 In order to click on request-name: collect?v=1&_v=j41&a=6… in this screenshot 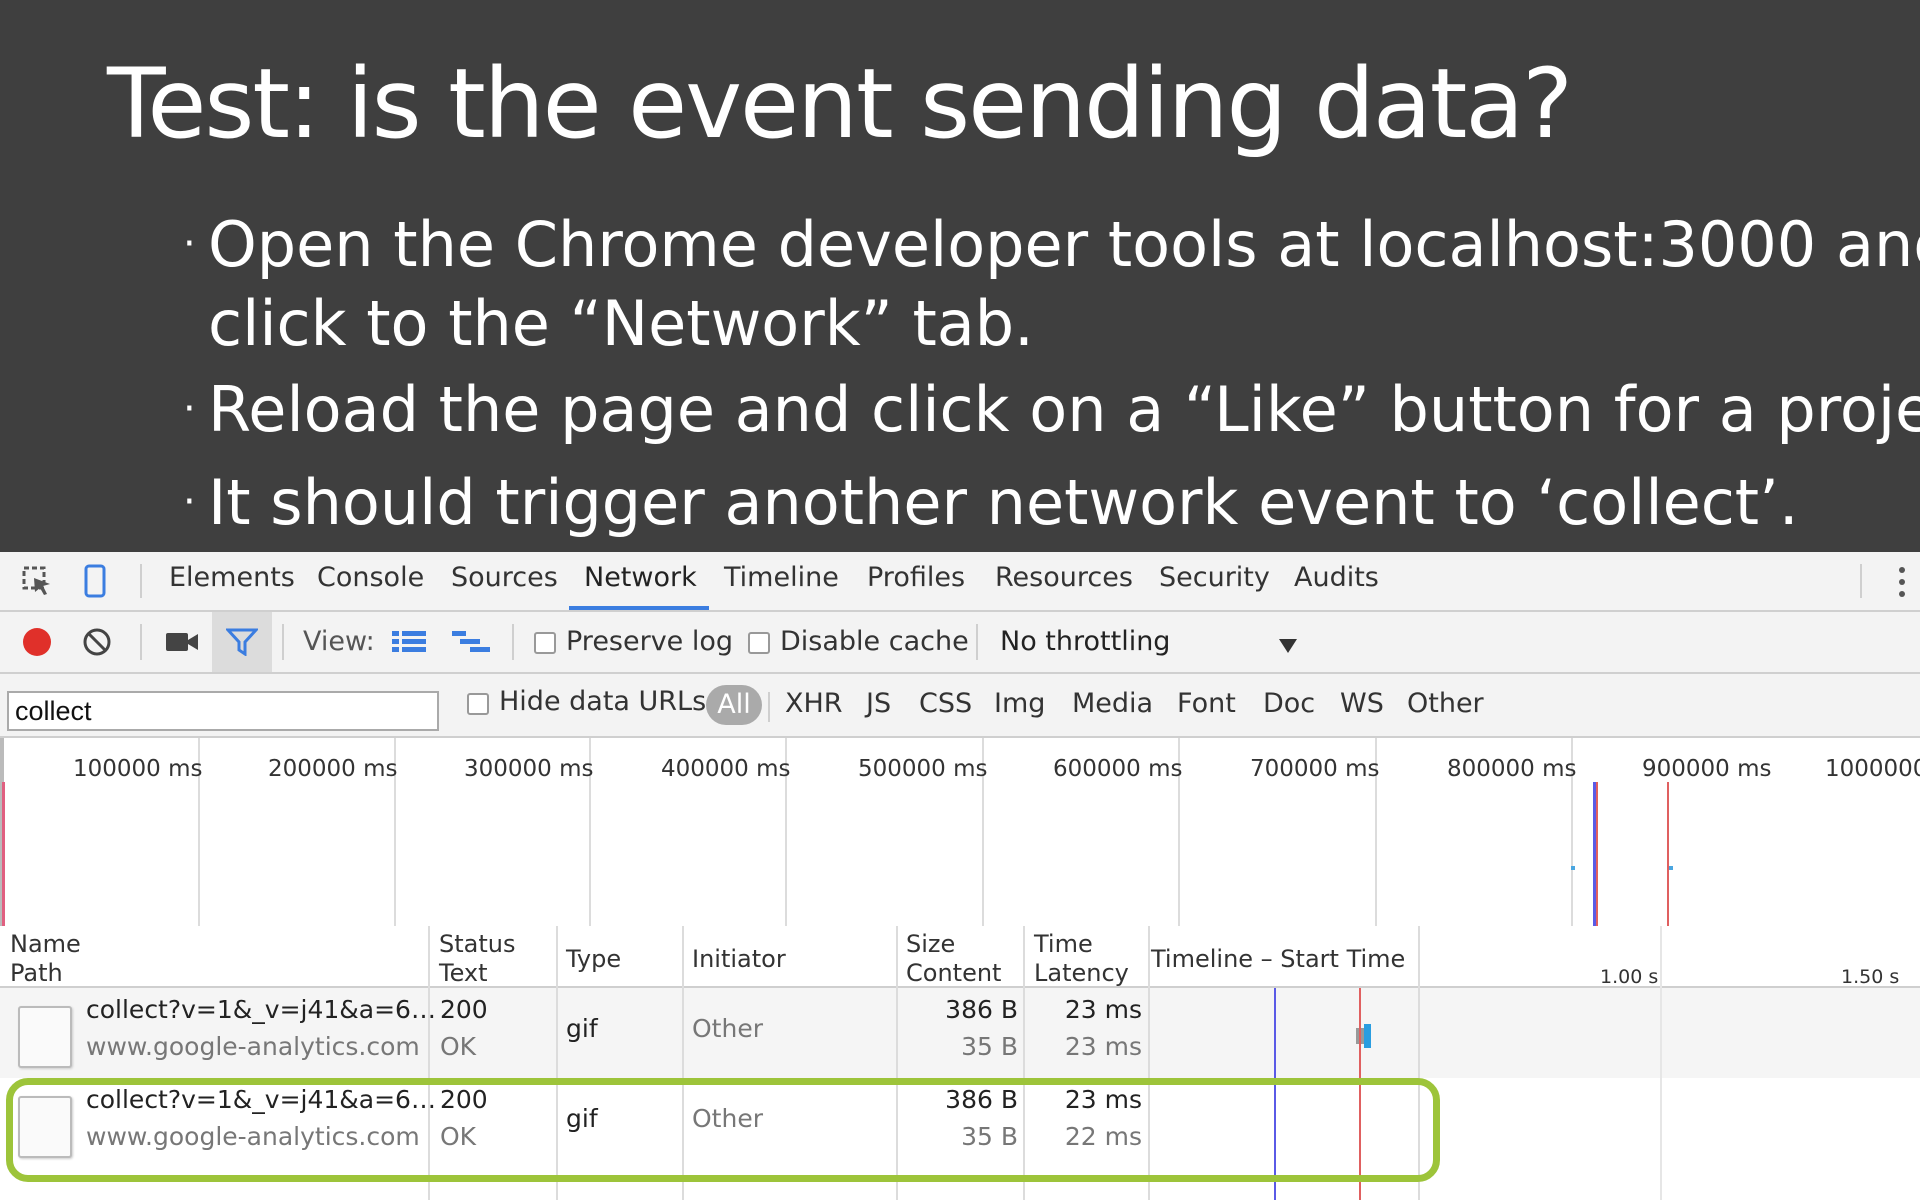, I will do `click(261, 1009)`.